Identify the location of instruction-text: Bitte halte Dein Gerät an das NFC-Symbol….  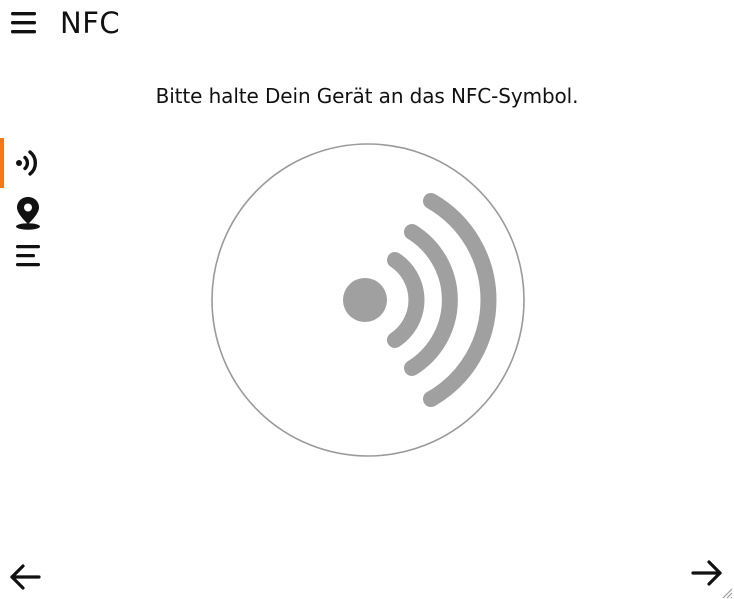
(367, 96).